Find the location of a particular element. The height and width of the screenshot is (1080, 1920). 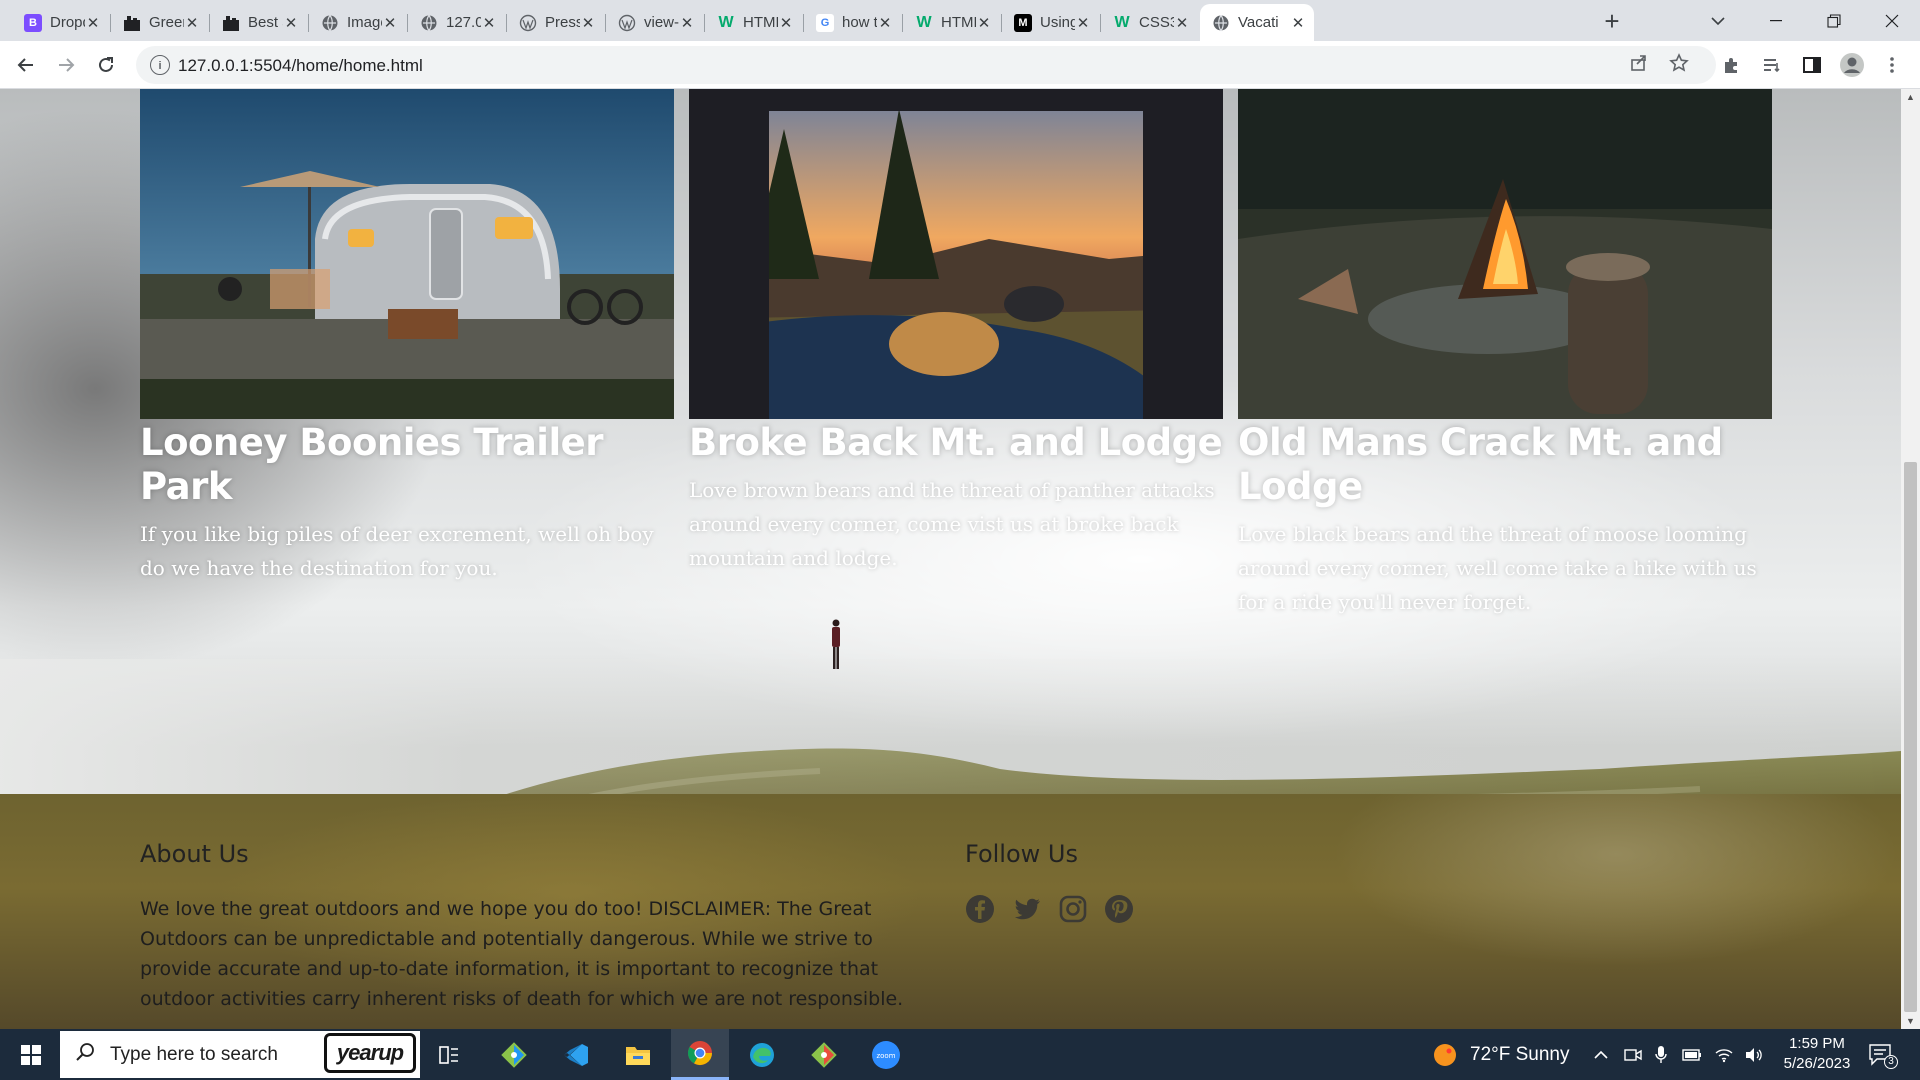

address-url: 127.0.0.1:5504/home/home.html is located at coordinates (300, 66).